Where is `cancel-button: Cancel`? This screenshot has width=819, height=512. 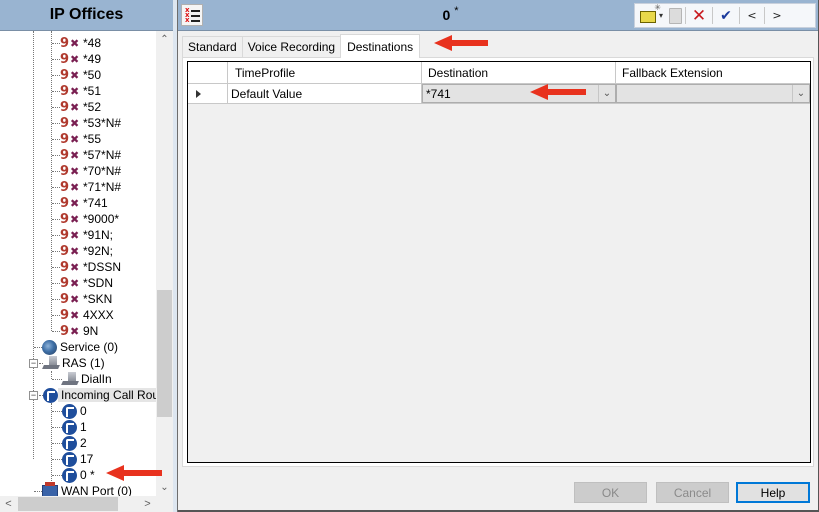 cancel-button: Cancel is located at coordinates (692, 492).